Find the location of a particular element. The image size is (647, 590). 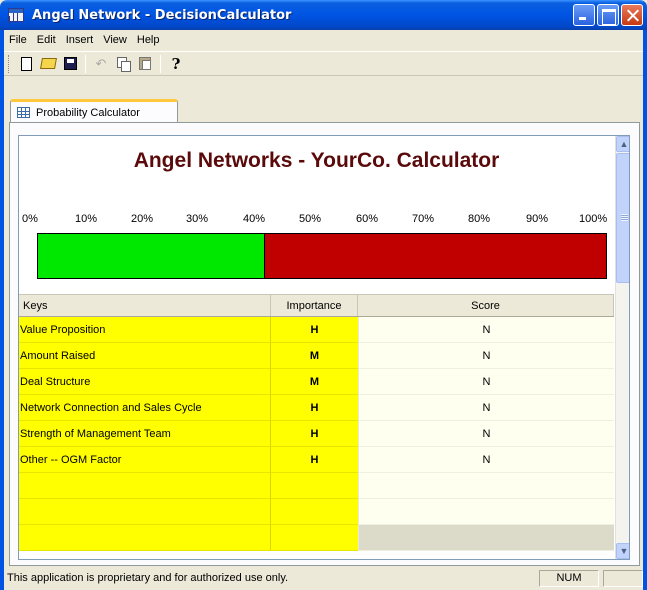

grid-row: Deal Structure M N is located at coordinates (316, 382).